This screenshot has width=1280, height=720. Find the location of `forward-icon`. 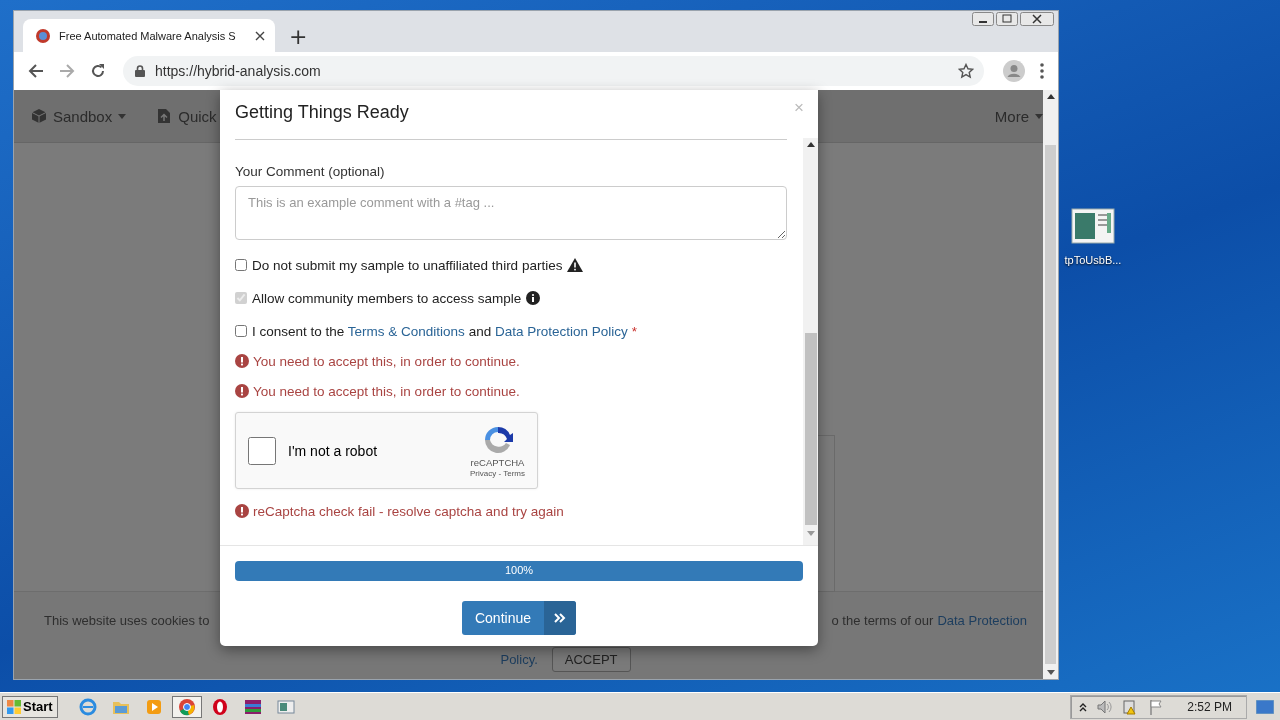

forward-icon is located at coordinates (67, 71).